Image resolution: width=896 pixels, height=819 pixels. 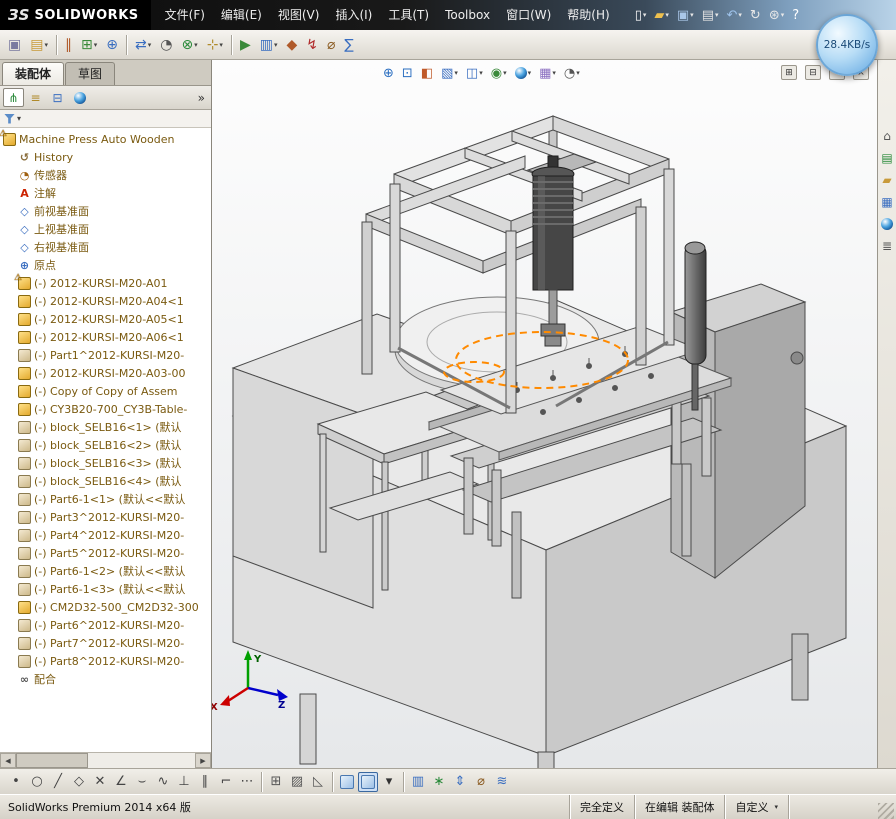 What do you see at coordinates (52, 760) in the screenshot?
I see `scroll-thumb` at bounding box center [52, 760].